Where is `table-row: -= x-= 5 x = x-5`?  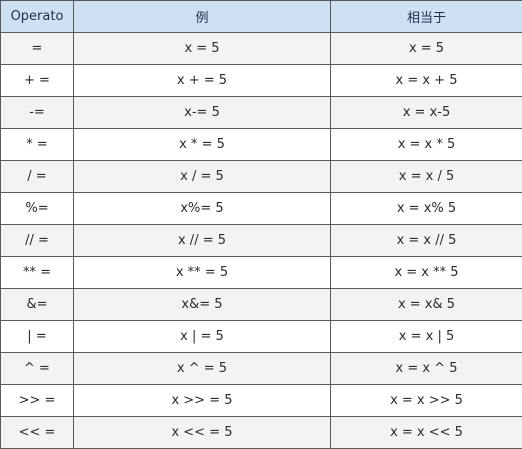 table-row: -= x-= 5 x = x-5 is located at coordinates (261, 112).